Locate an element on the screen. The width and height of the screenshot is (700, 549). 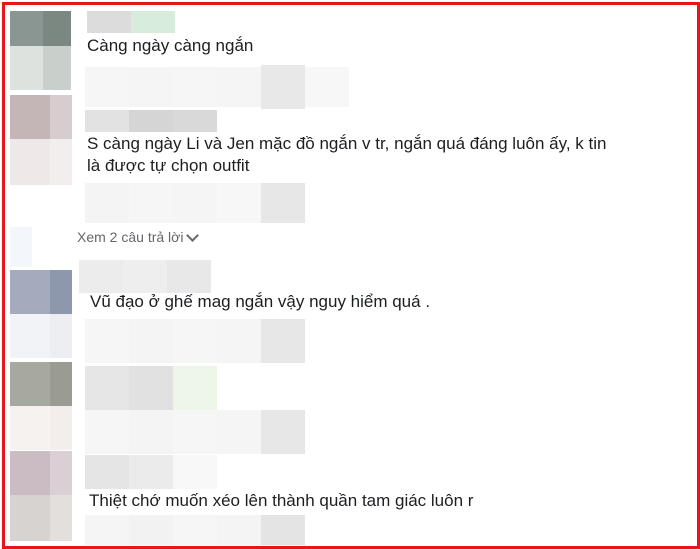
reply-avatar is located at coordinates (21, 247).